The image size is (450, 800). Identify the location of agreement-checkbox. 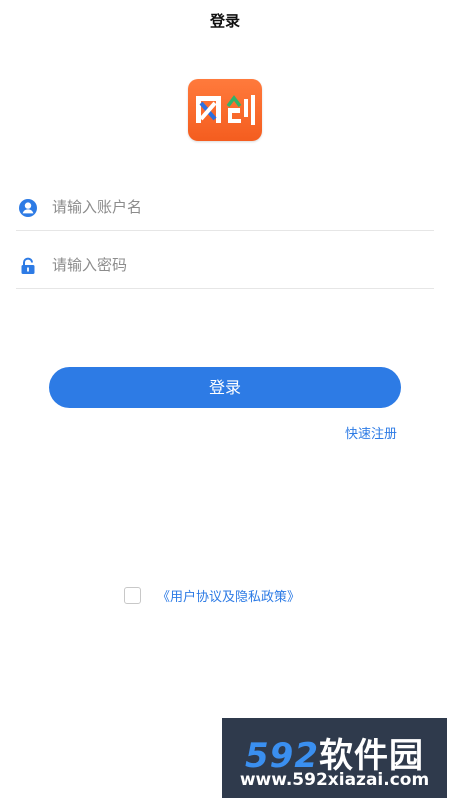
(132, 595).